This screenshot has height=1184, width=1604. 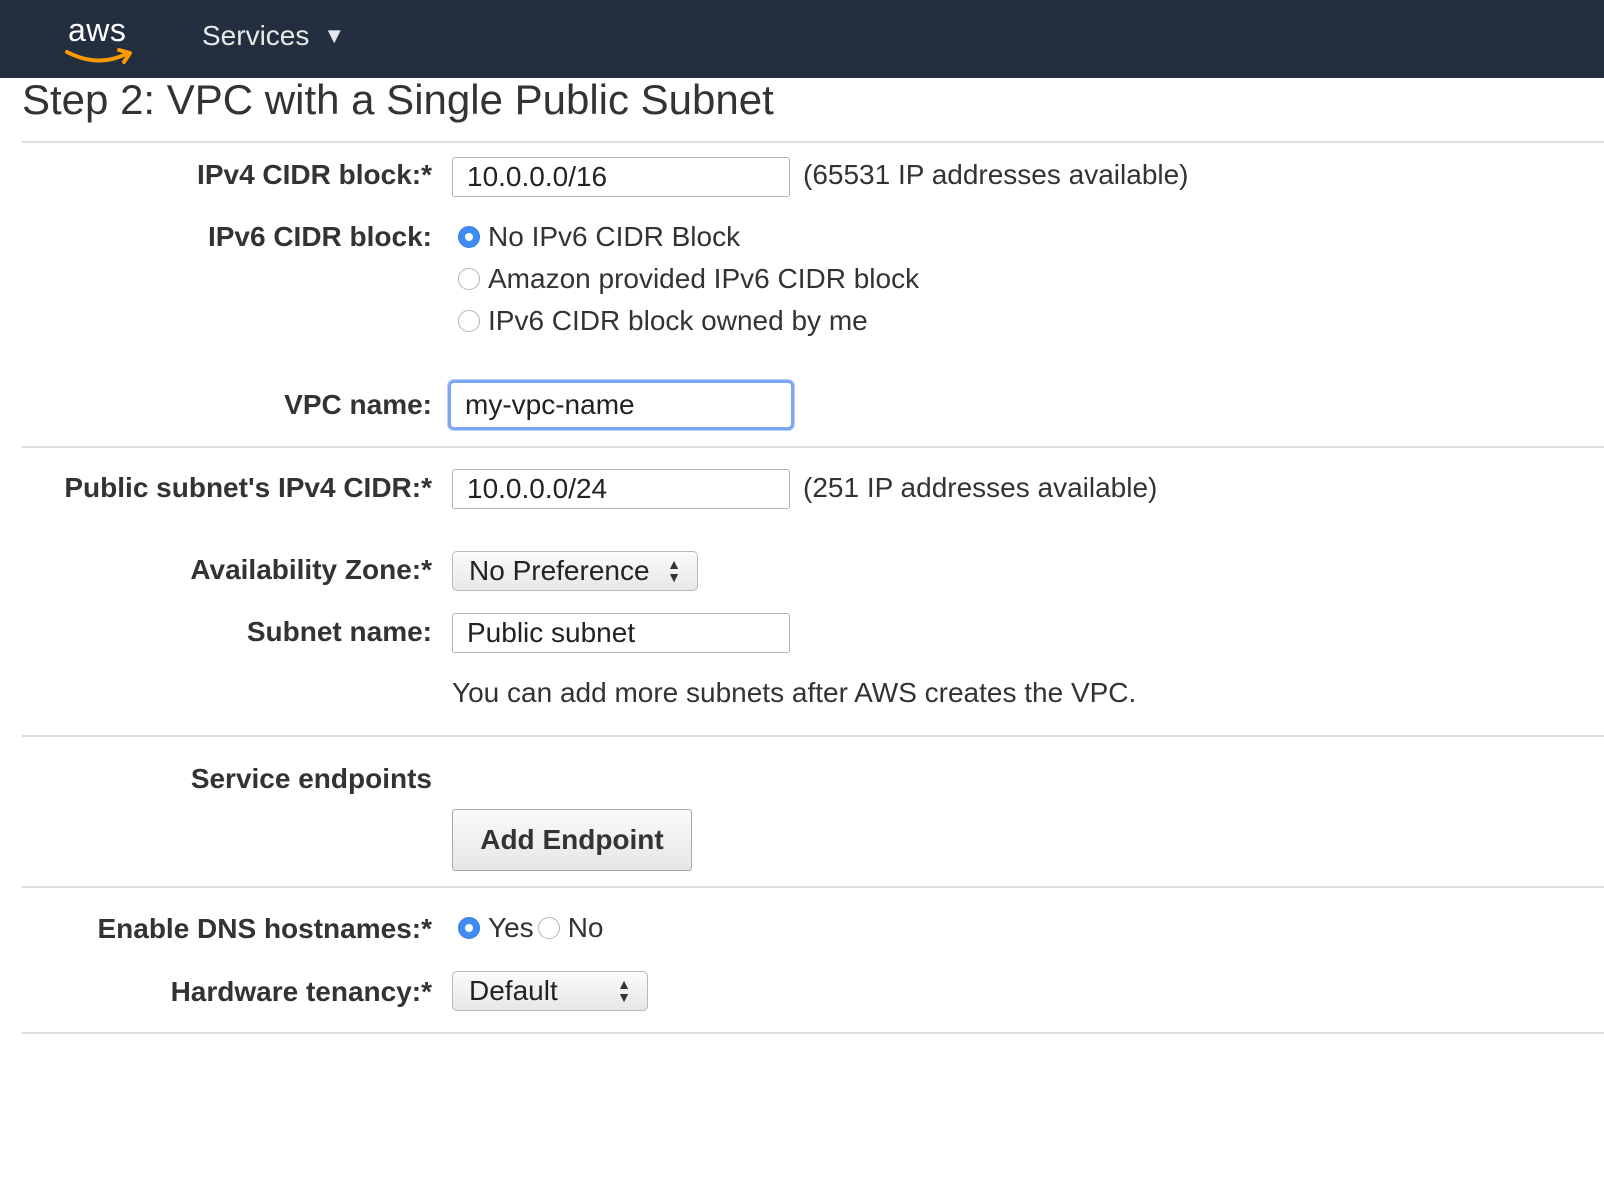 I want to click on ipv6-option-owned: IPv6 CIDR block owned by me, so click(x=663, y=321).